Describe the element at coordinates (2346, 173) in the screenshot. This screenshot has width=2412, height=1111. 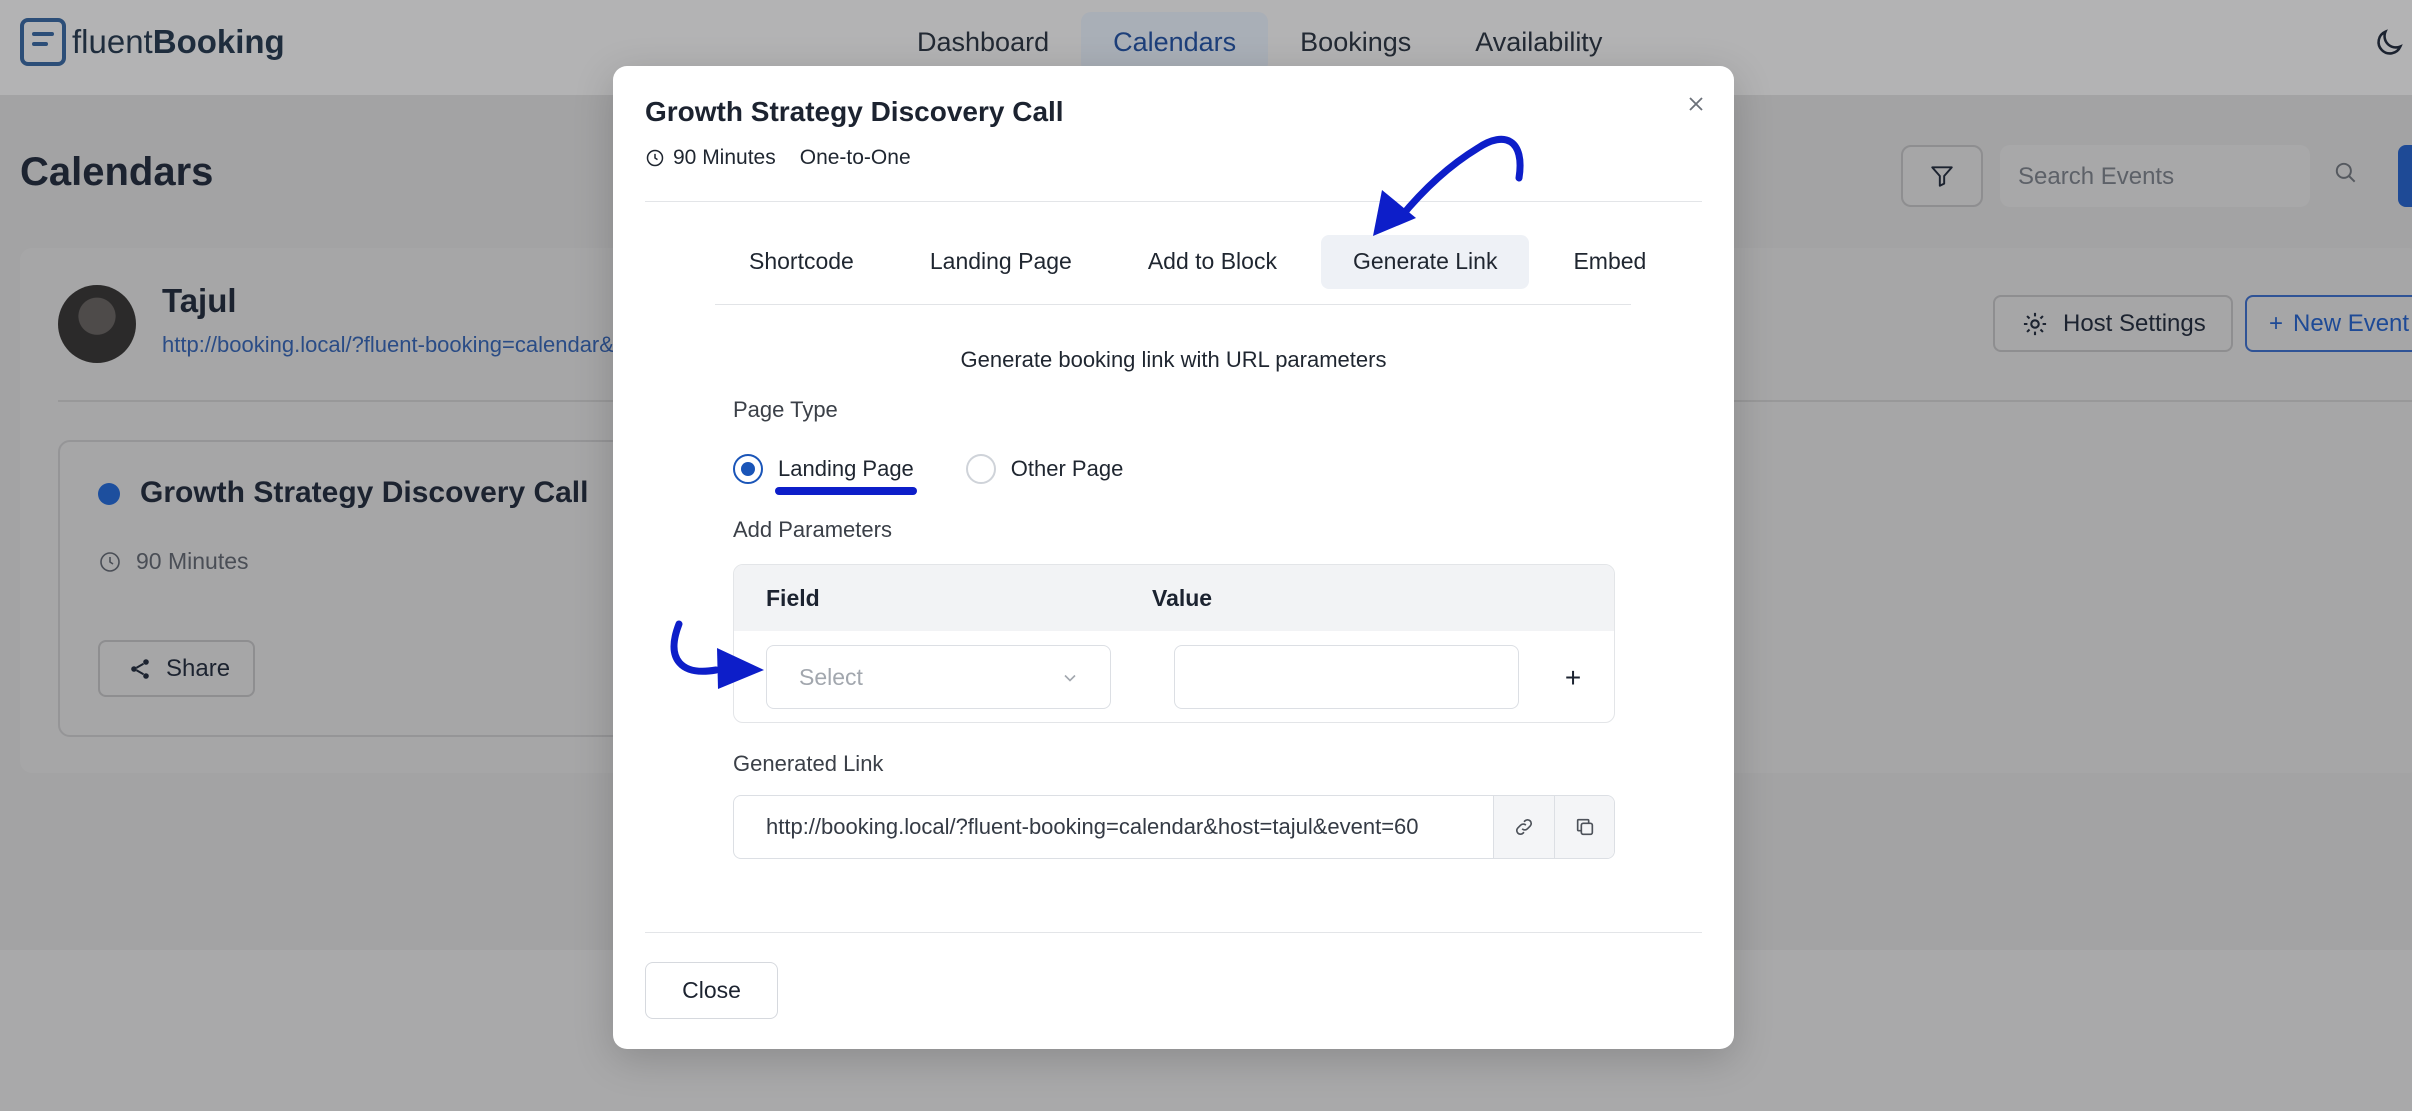
I see `search-icon` at that location.